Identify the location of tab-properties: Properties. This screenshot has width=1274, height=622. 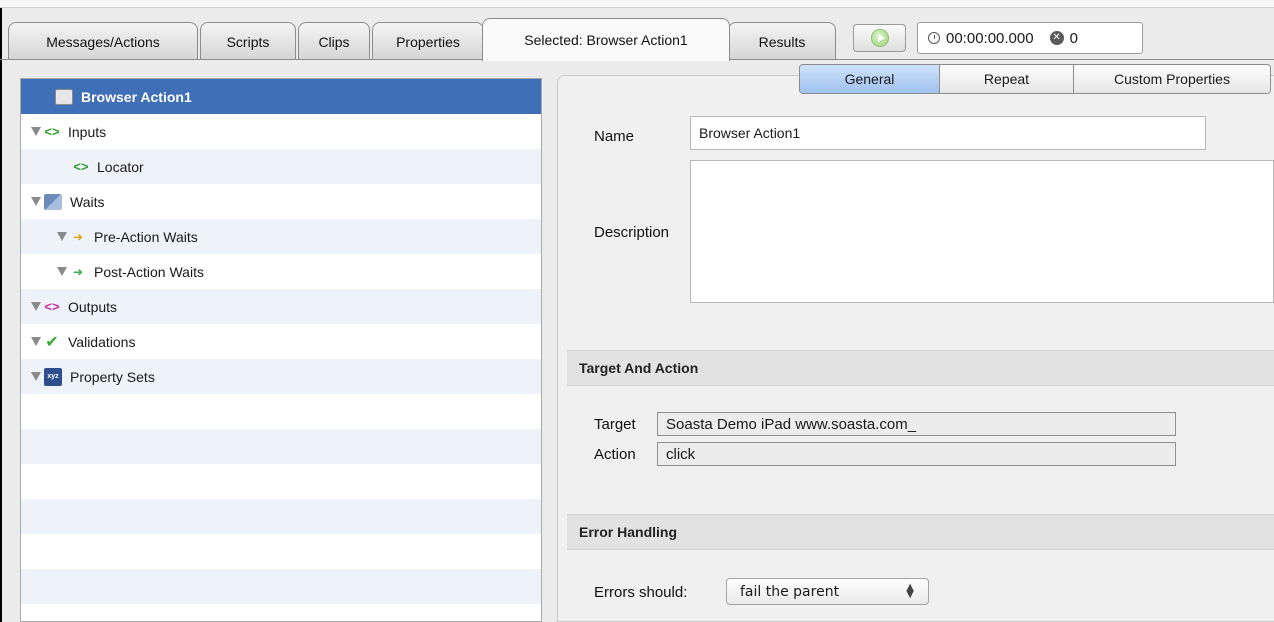
(428, 41).